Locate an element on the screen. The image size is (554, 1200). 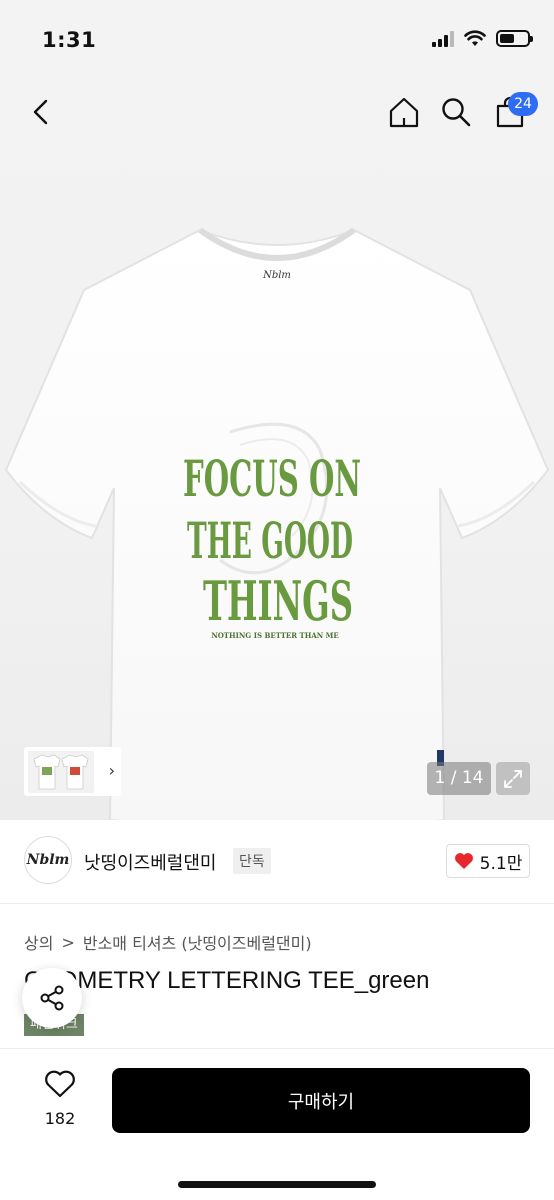
svg-text: THINGS is located at coordinates (278, 601).